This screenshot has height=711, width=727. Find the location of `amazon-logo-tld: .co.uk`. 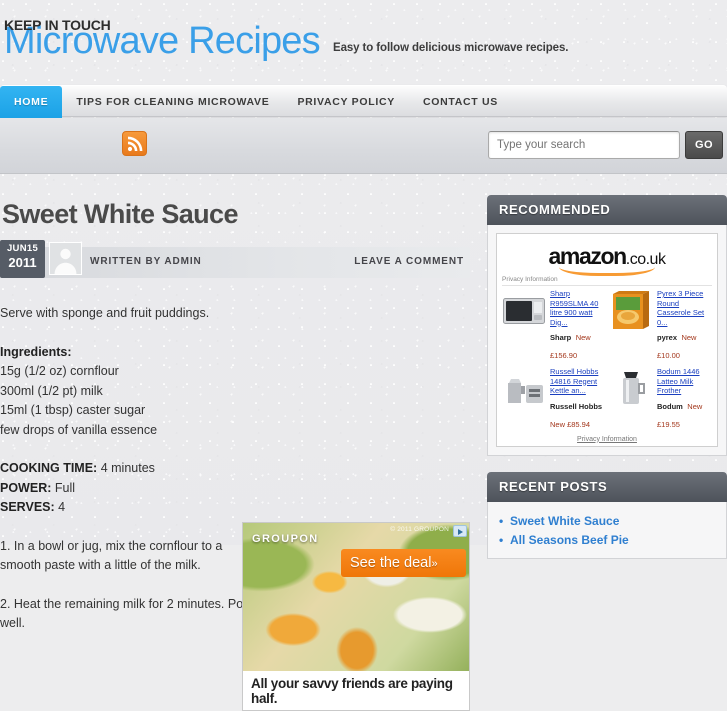

amazon-logo-tld: .co.uk is located at coordinates (645, 259).